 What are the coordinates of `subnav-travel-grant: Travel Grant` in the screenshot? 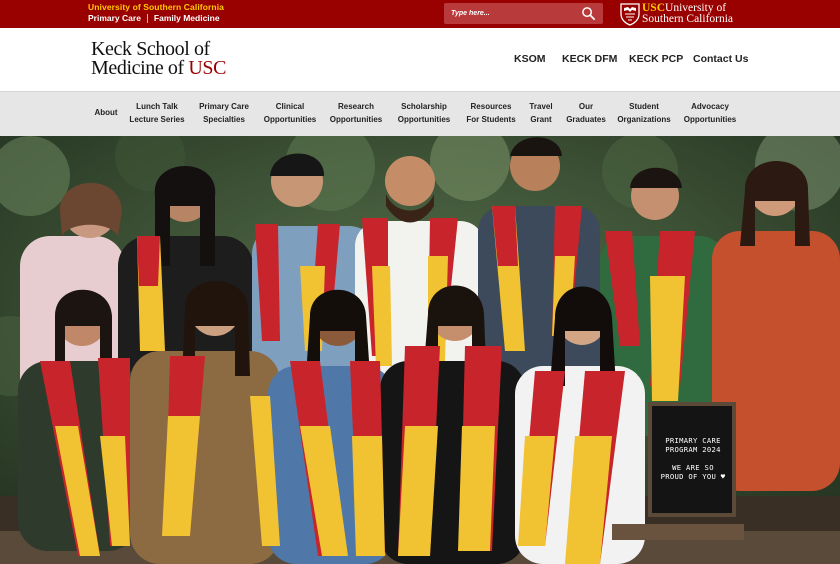 It's located at (540, 113).